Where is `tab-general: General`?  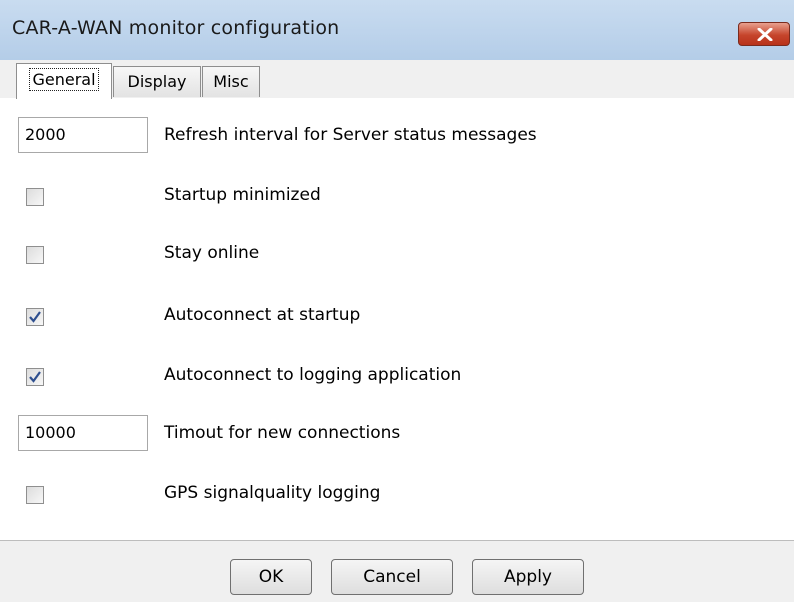
tab-general: General is located at coordinates (64, 81).